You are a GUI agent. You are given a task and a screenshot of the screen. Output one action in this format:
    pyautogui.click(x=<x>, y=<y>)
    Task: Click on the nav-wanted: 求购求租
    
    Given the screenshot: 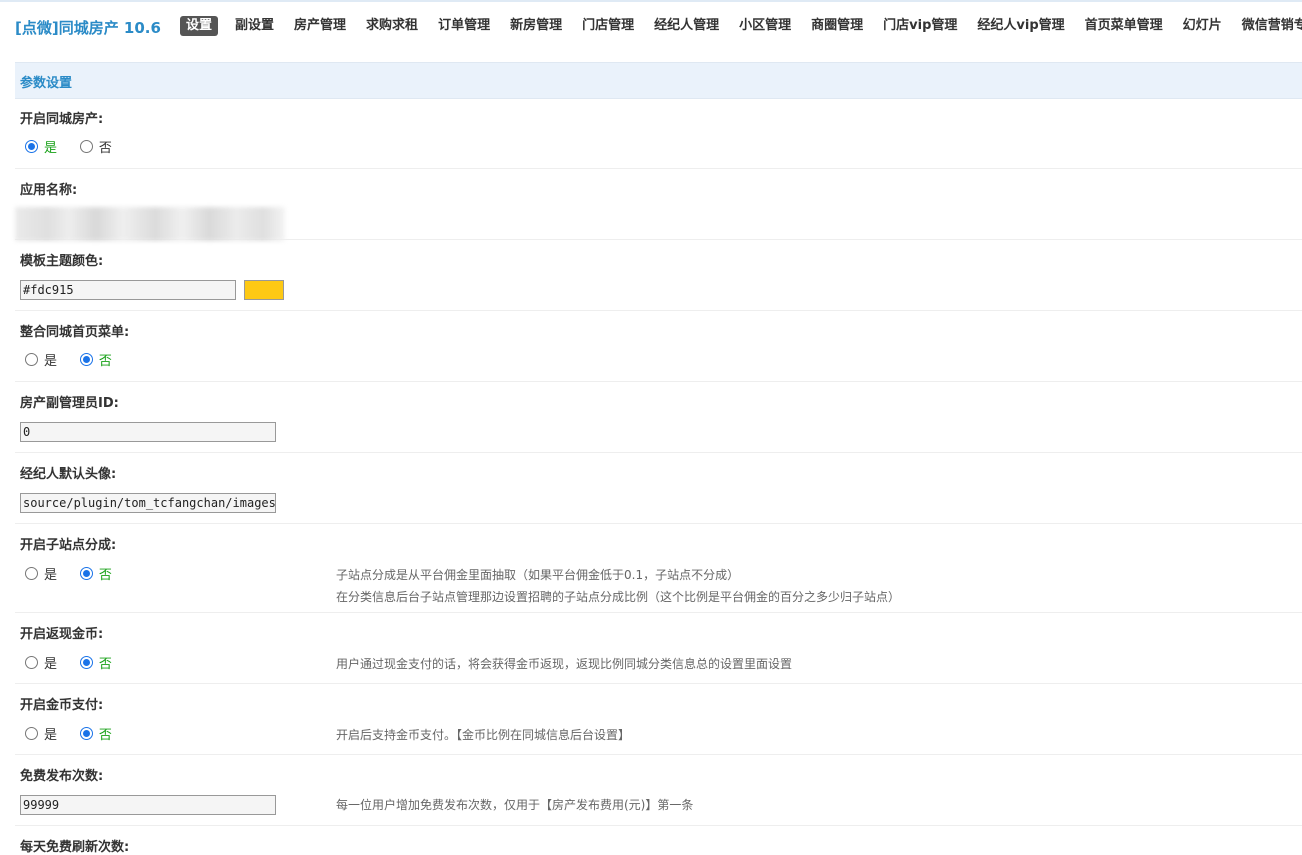 What is the action you would take?
    pyautogui.click(x=392, y=26)
    